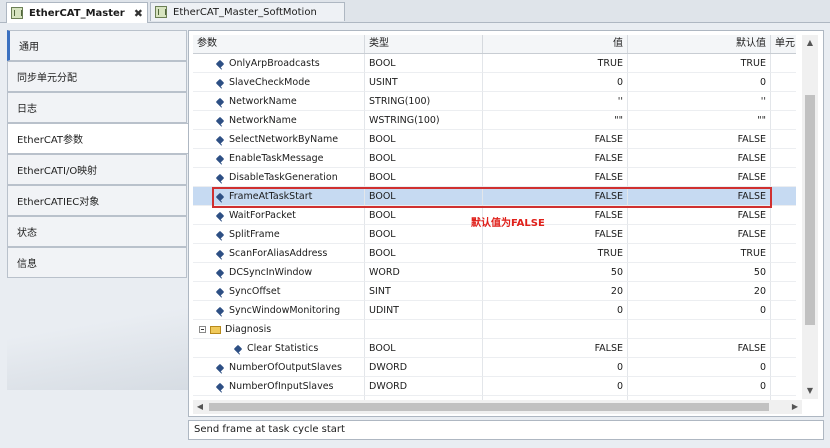 Image resolution: width=830 pixels, height=448 pixels. Describe the element at coordinates (247, 11) in the screenshot. I see `tab-ethercat-master-softmotion: EtherCAT_Master_SoftMotion` at that location.